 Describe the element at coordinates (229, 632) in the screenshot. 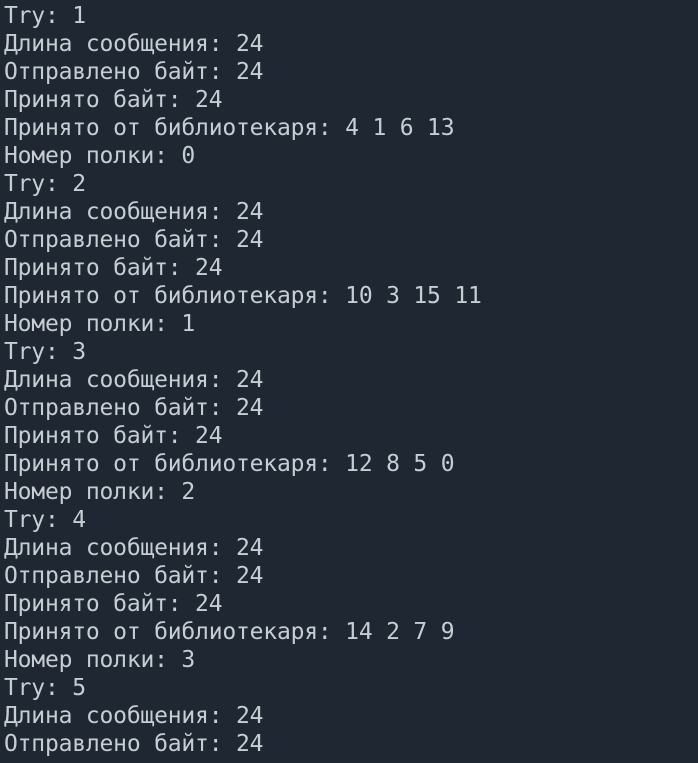

I see `output-line-librarian-data: Принято от библиотекаря: 14 2 7 9` at that location.